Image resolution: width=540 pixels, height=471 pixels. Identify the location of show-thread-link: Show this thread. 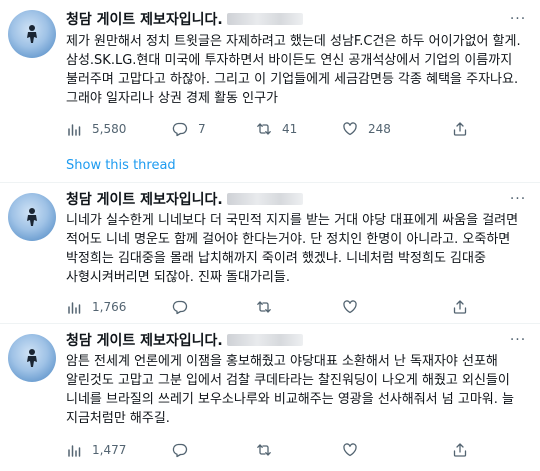
(121, 165).